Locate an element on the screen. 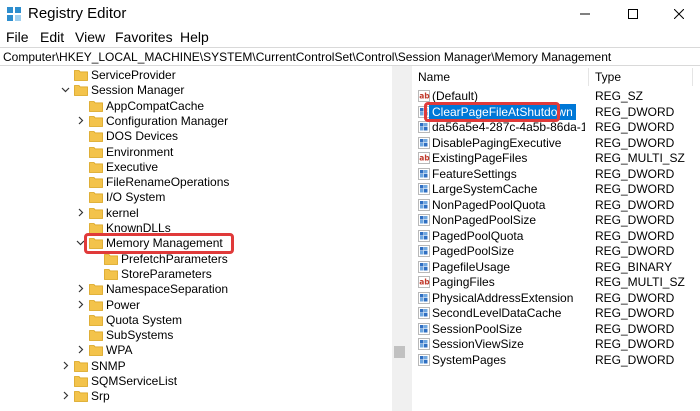 The image size is (700, 411). tree-item-label: FileRenameOperations is located at coordinates (168, 182).